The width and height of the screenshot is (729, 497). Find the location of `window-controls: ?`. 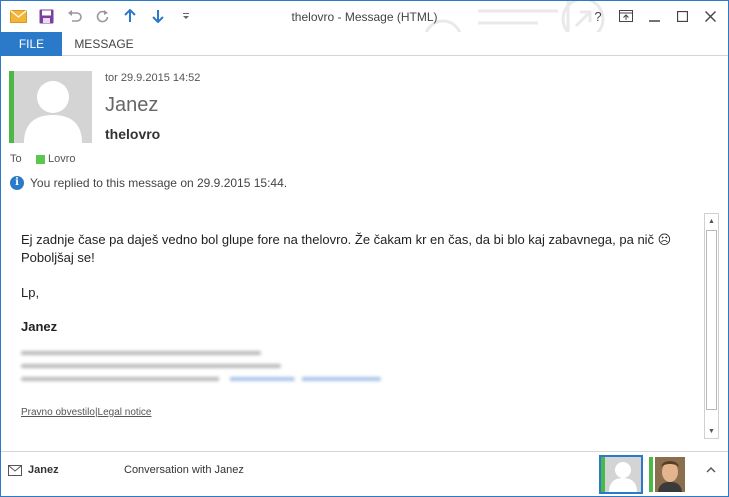

window-controls: ? is located at coordinates (654, 16).